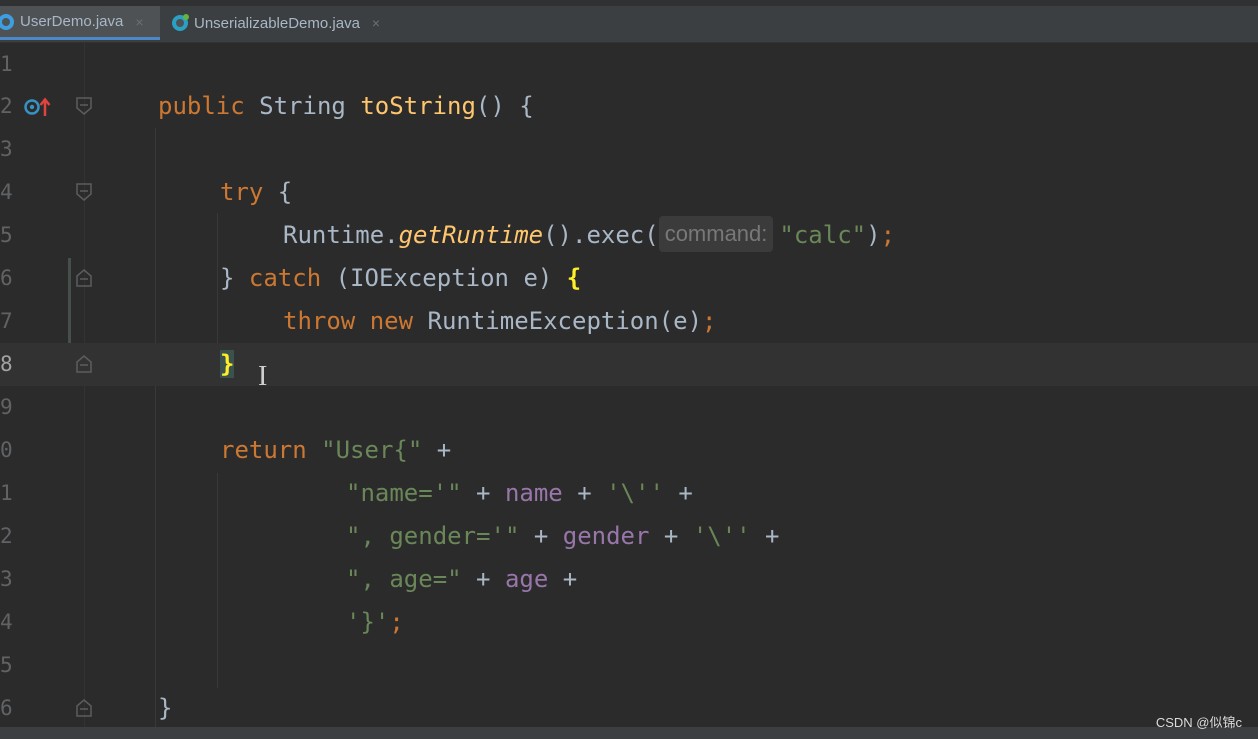 The height and width of the screenshot is (739, 1258). Describe the element at coordinates (285, 278) in the screenshot. I see `keyword: catch` at that location.